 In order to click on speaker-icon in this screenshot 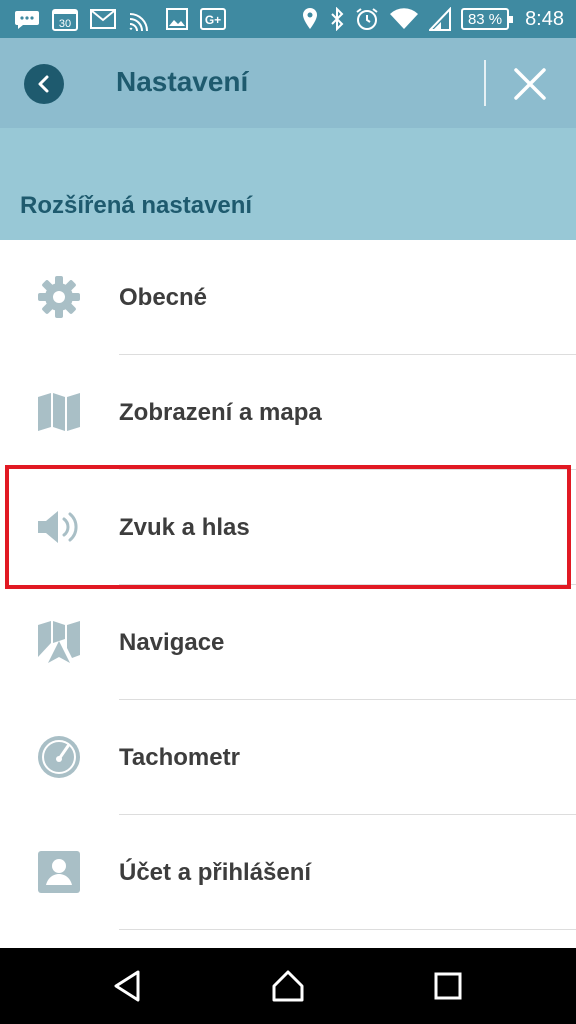, I will do `click(58, 527)`.